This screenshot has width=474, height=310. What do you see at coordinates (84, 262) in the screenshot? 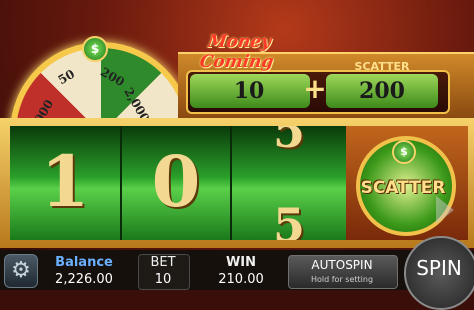
I see `balance-label: Balance` at bounding box center [84, 262].